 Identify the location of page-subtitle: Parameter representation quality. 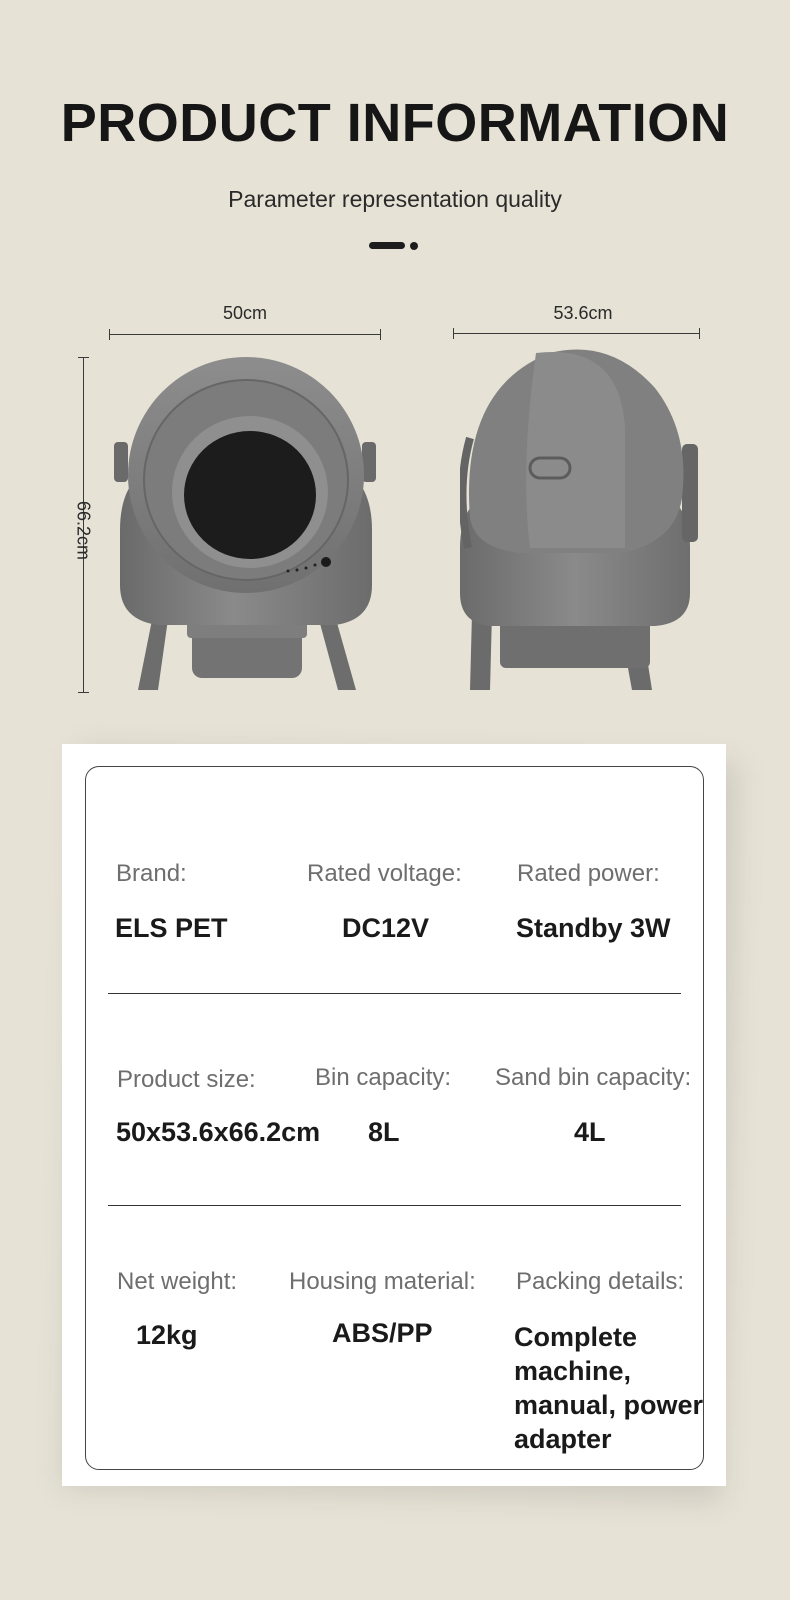
(395, 199).